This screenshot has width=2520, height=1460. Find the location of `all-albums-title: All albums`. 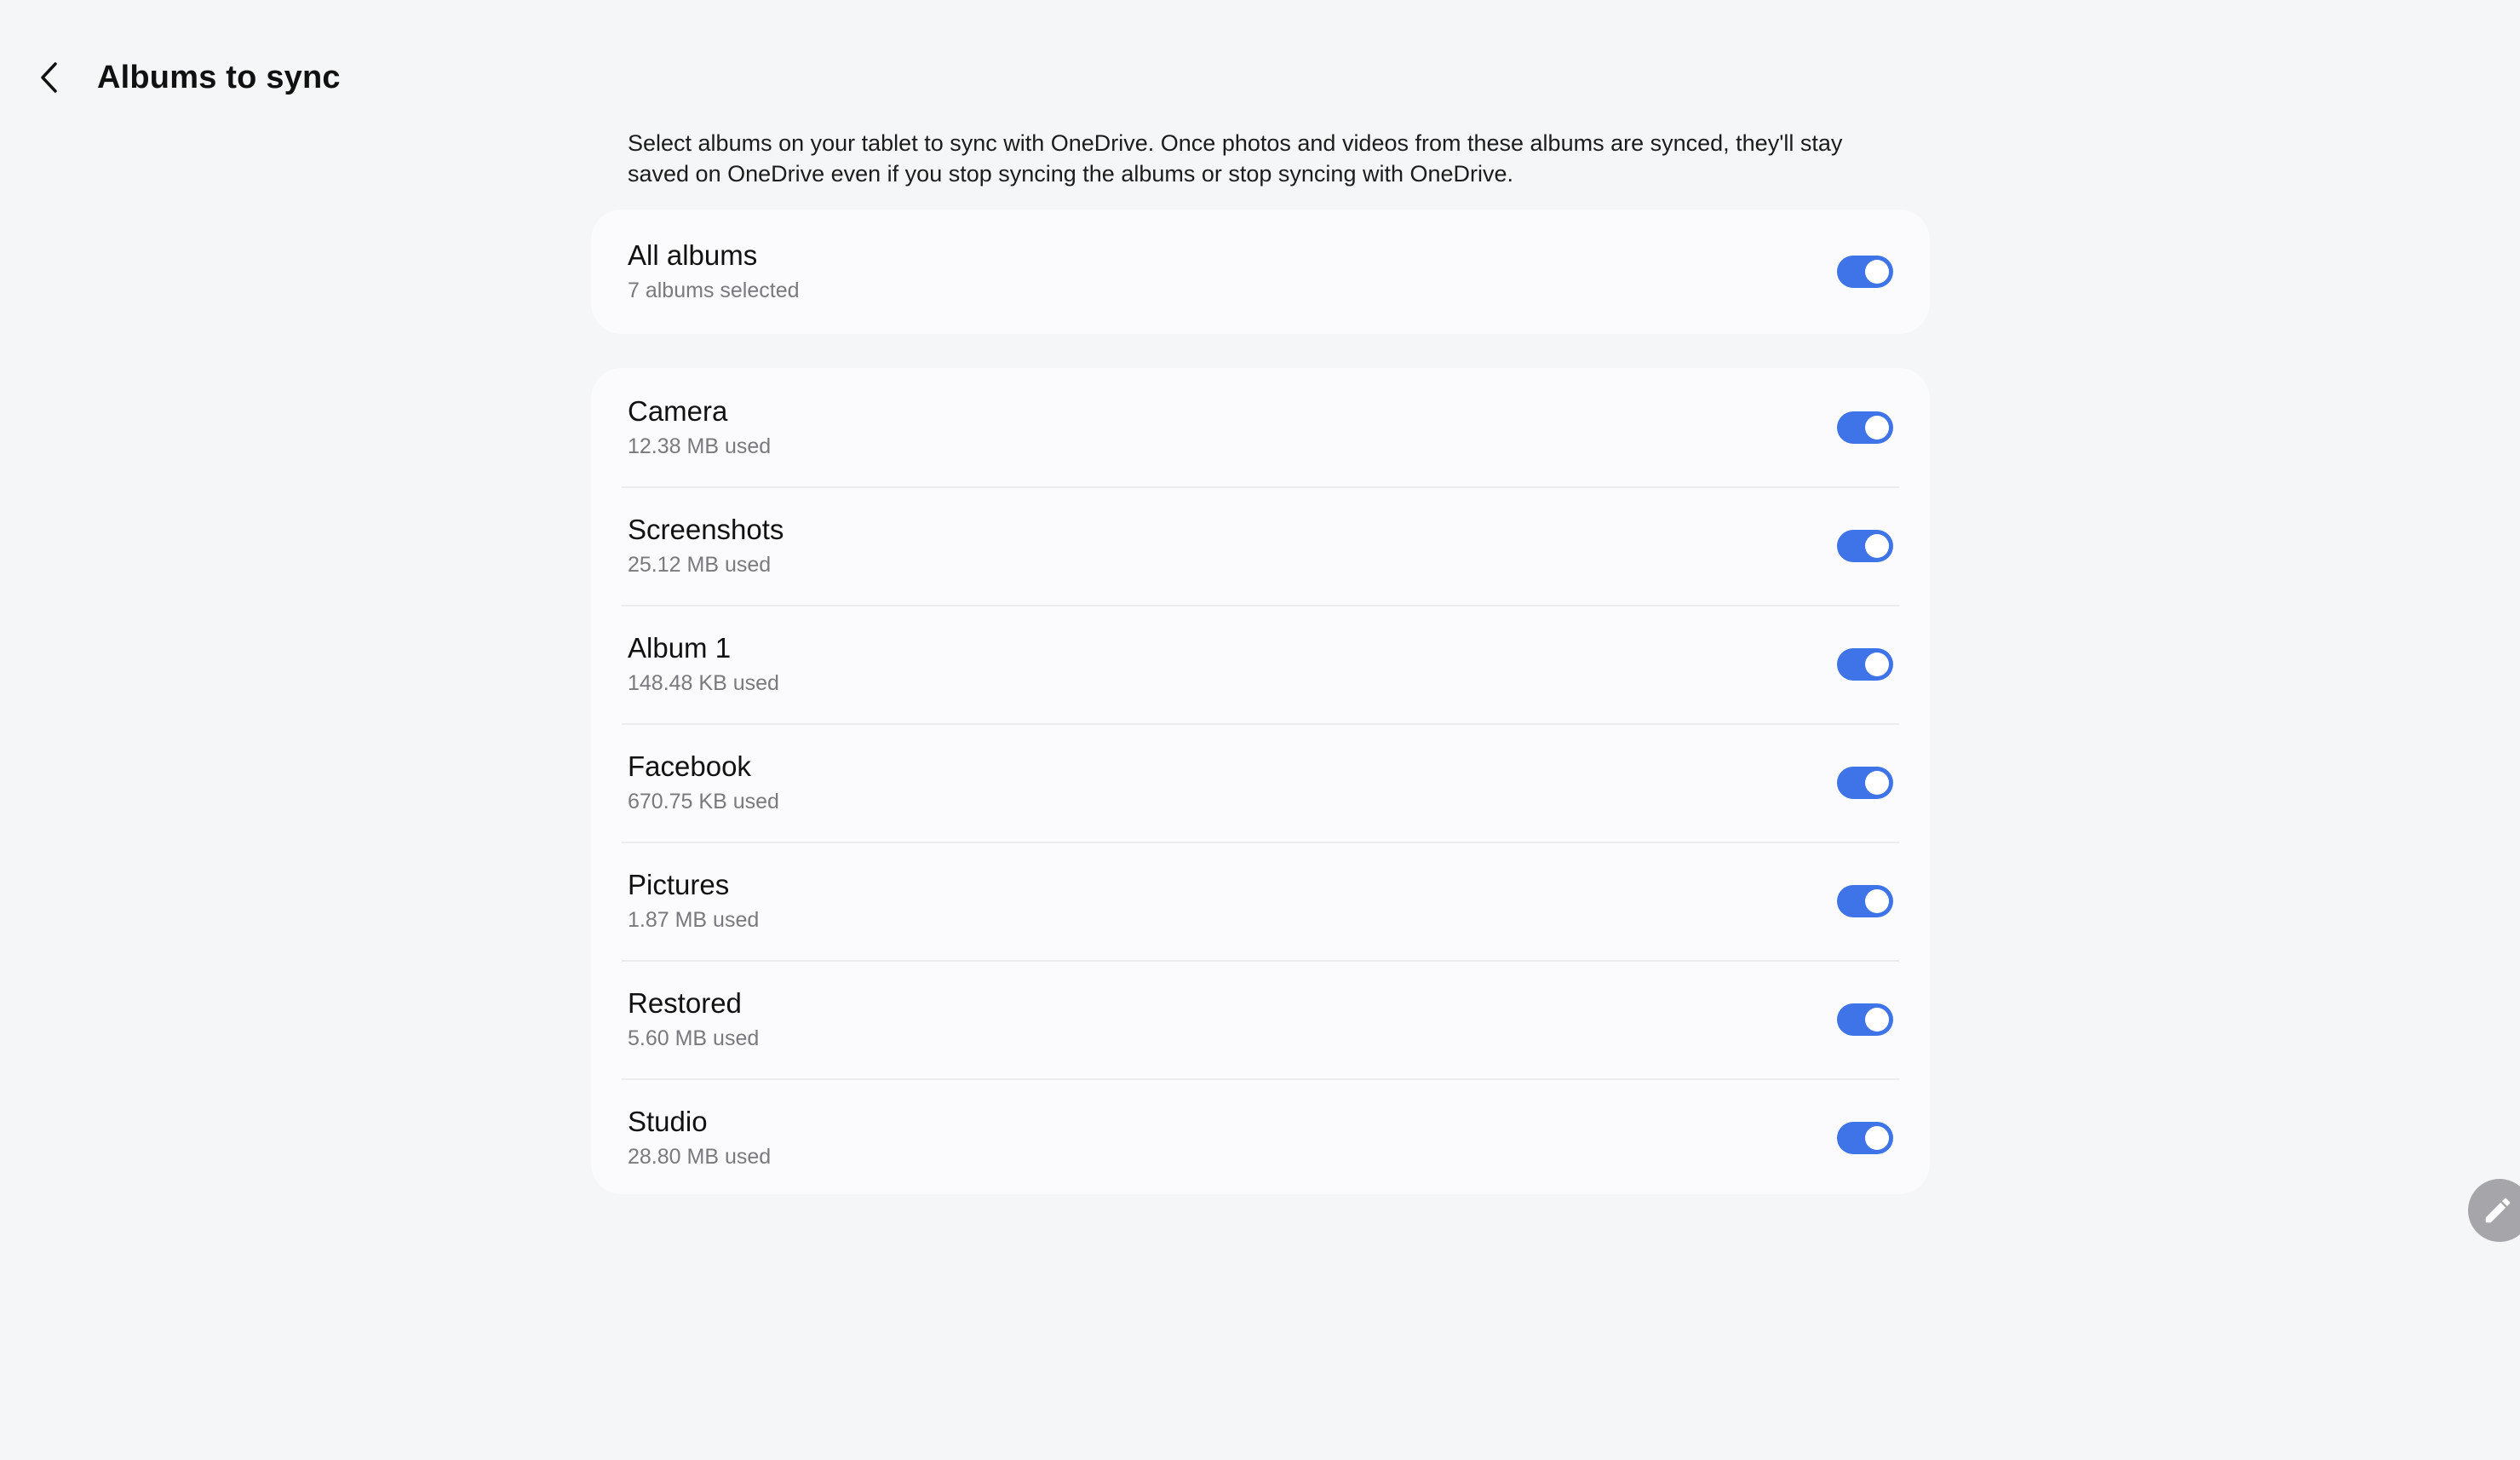

all-albums-title: All albums is located at coordinates (693, 255).